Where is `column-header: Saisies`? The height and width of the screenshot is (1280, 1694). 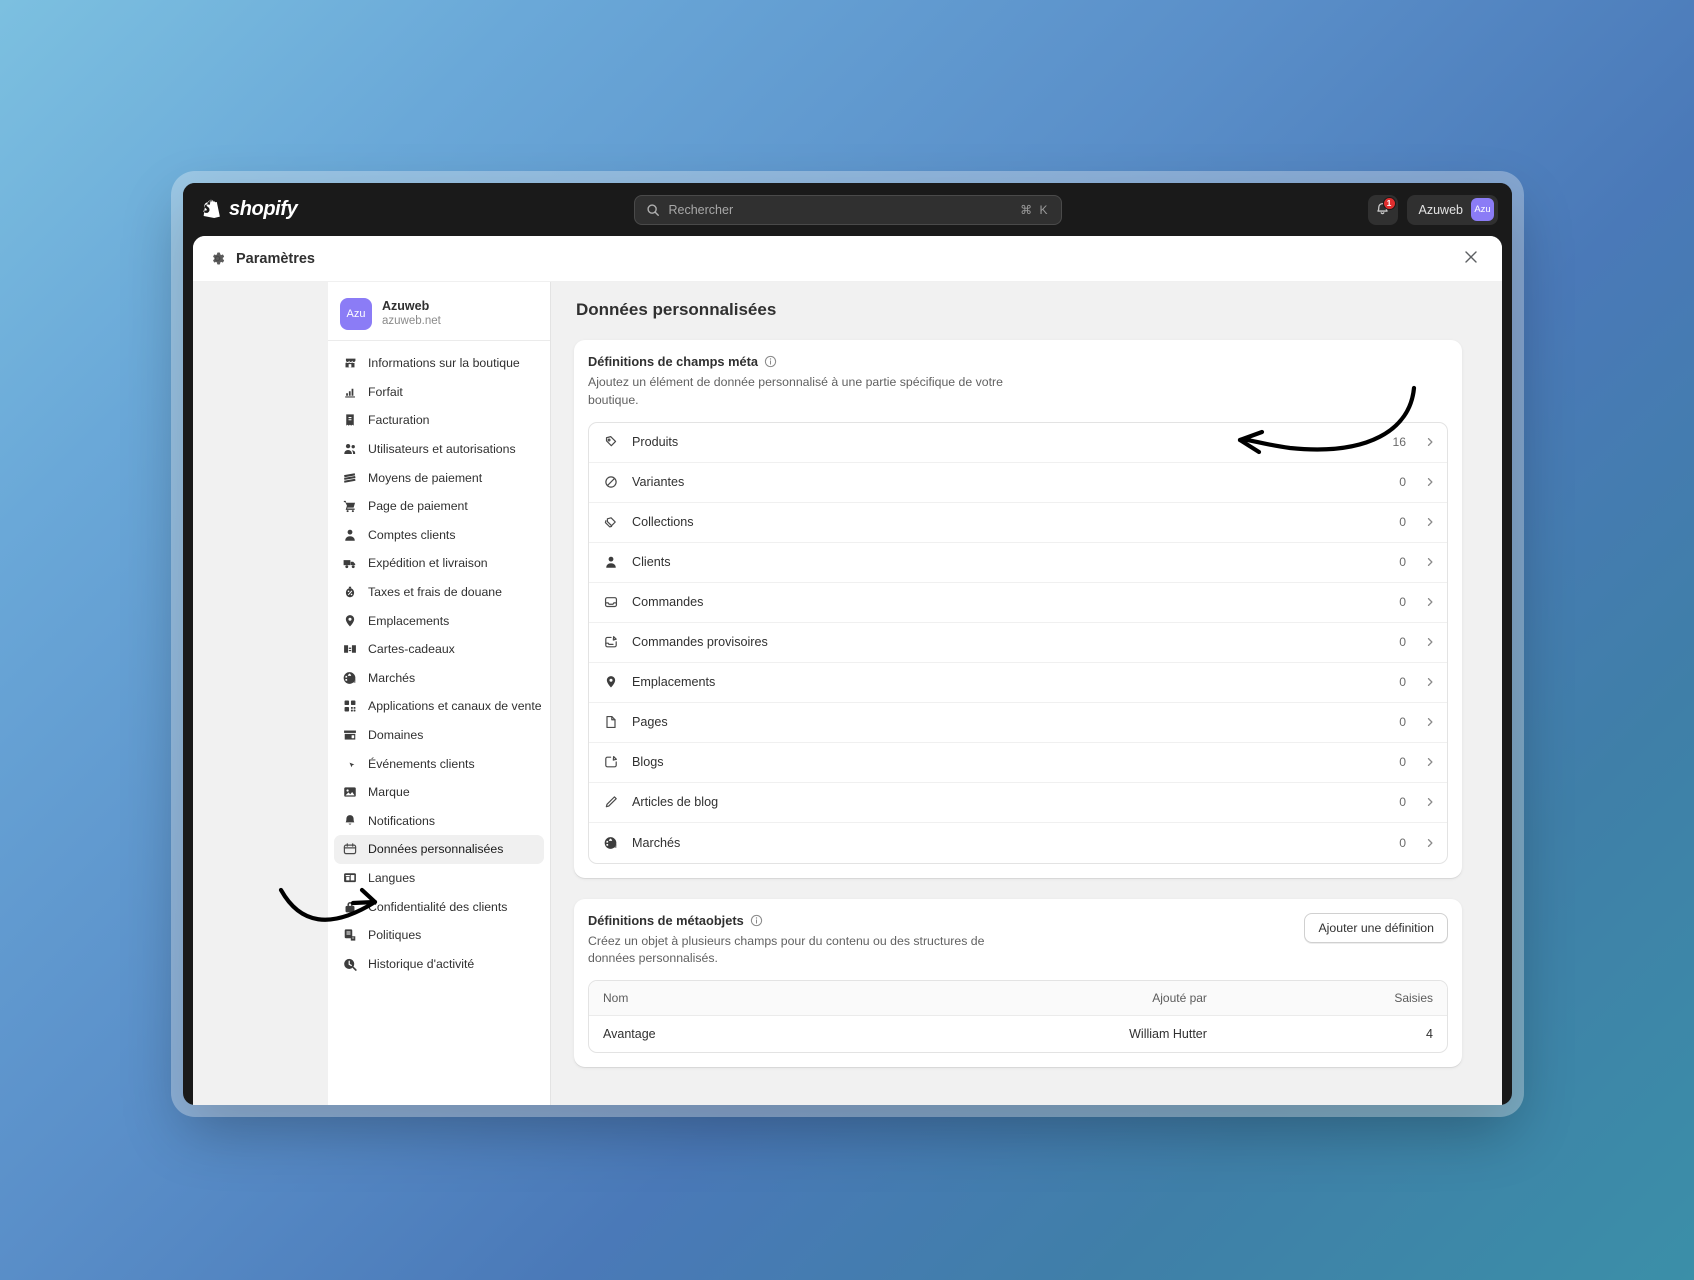
column-header: Saisies is located at coordinates (1333, 999).